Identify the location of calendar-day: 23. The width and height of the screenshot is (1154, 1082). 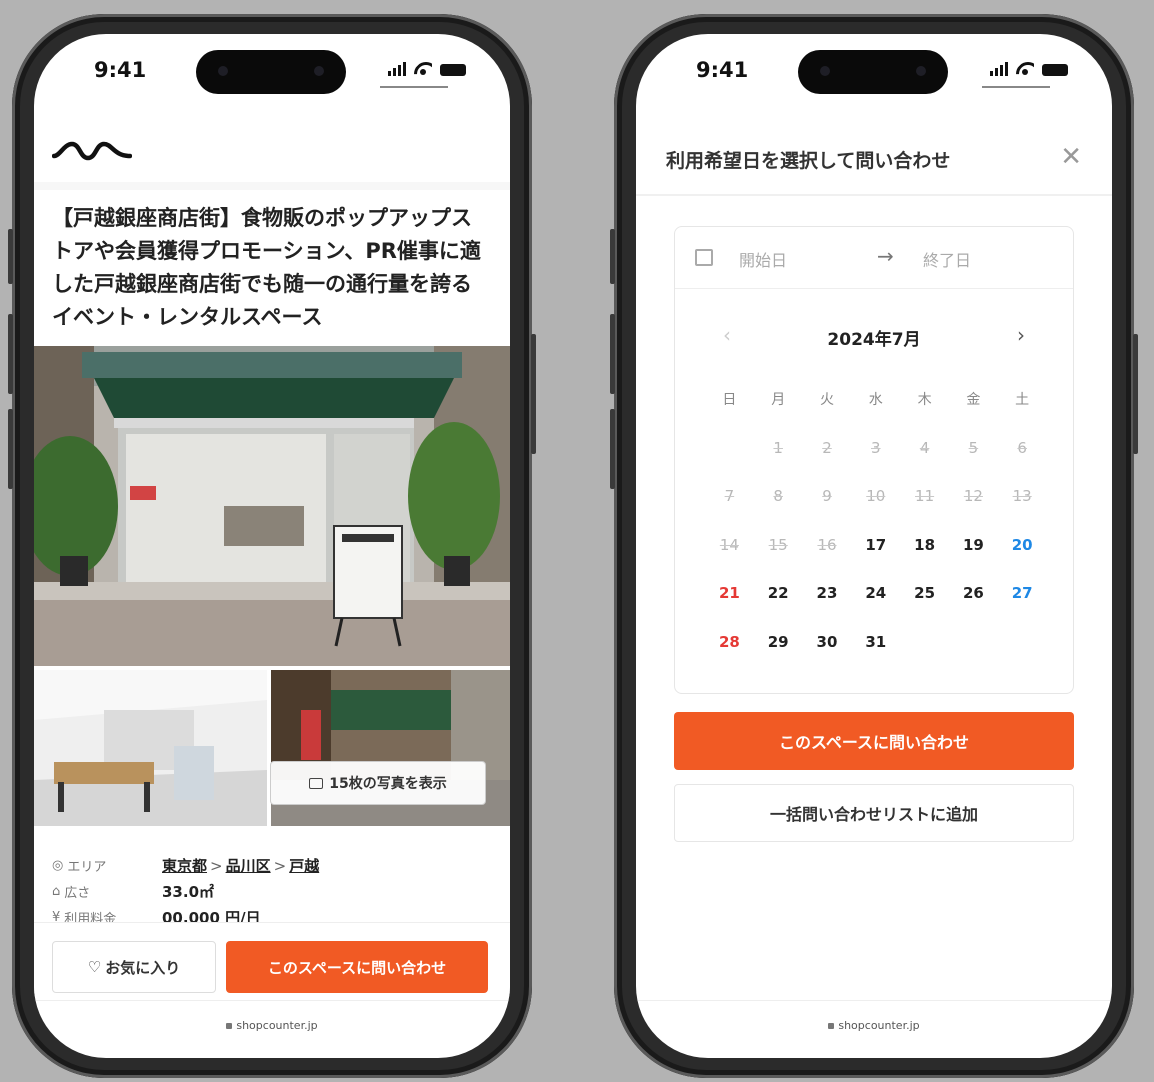
(827, 593).